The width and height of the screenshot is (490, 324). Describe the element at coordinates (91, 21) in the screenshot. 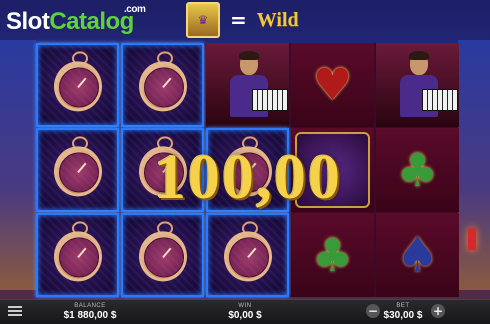

I see `logo-catalog-text: Catalog` at that location.